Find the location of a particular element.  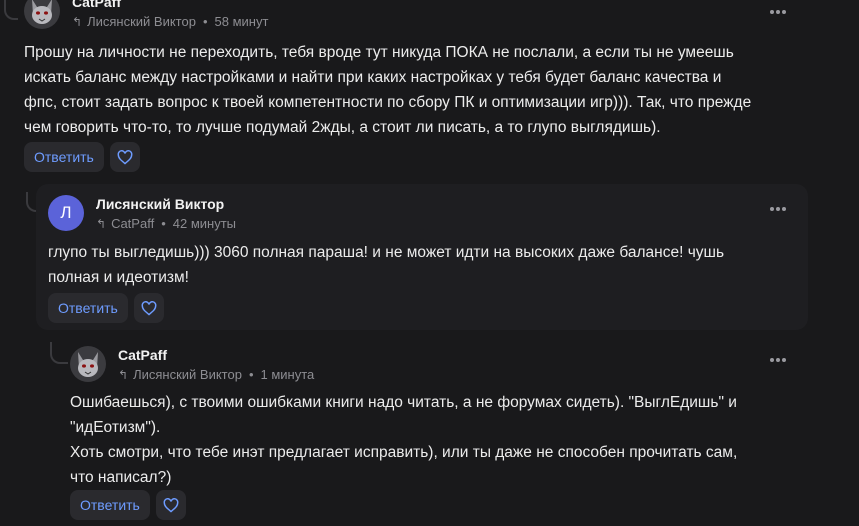

user-avatar: Л is located at coordinates (66, 213).